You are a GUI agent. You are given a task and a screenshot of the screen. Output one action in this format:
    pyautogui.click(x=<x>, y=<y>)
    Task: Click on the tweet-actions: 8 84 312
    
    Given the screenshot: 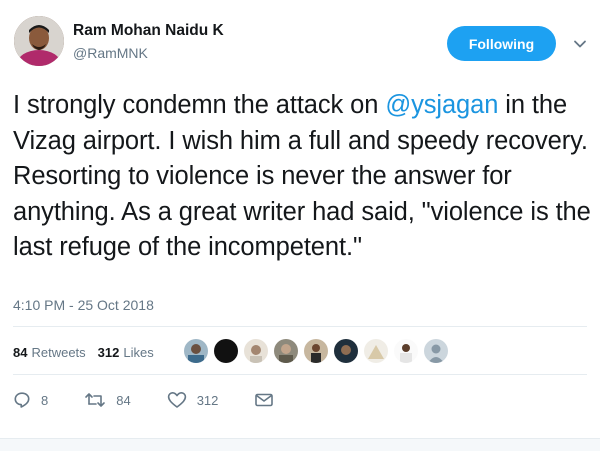 What is the action you would take?
    pyautogui.click(x=161, y=400)
    